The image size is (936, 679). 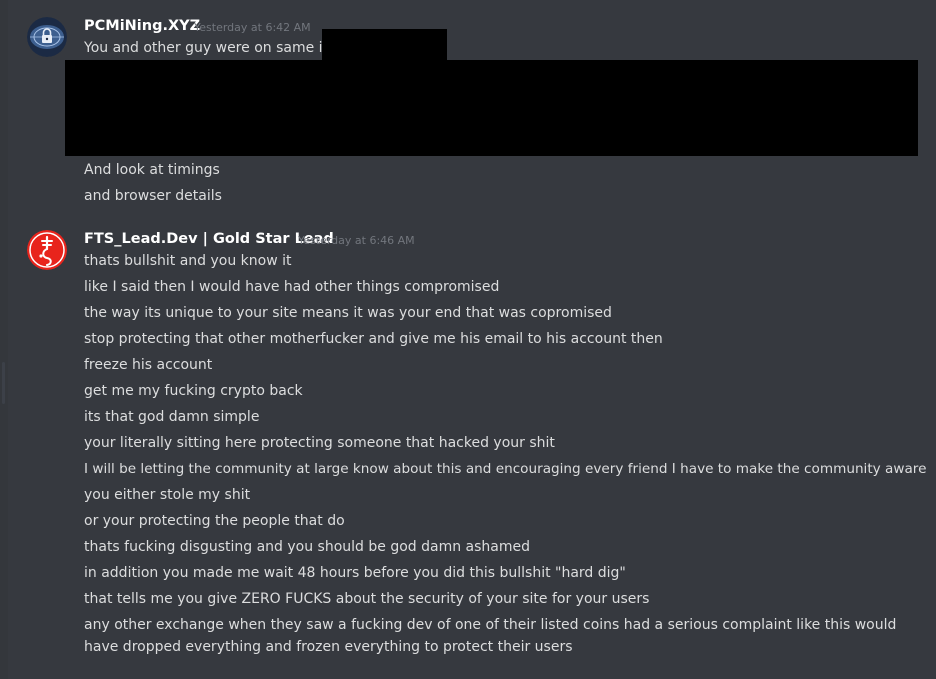 What do you see at coordinates (172, 417) in the screenshot?
I see `message-line: its that god damn simple` at bounding box center [172, 417].